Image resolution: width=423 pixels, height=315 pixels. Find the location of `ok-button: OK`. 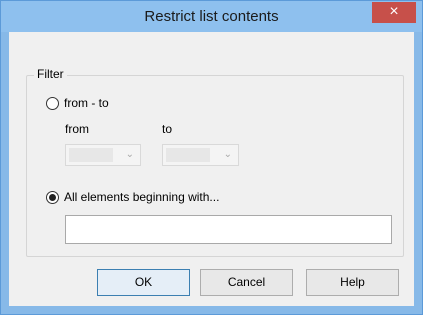

ok-button: OK is located at coordinates (143, 282).